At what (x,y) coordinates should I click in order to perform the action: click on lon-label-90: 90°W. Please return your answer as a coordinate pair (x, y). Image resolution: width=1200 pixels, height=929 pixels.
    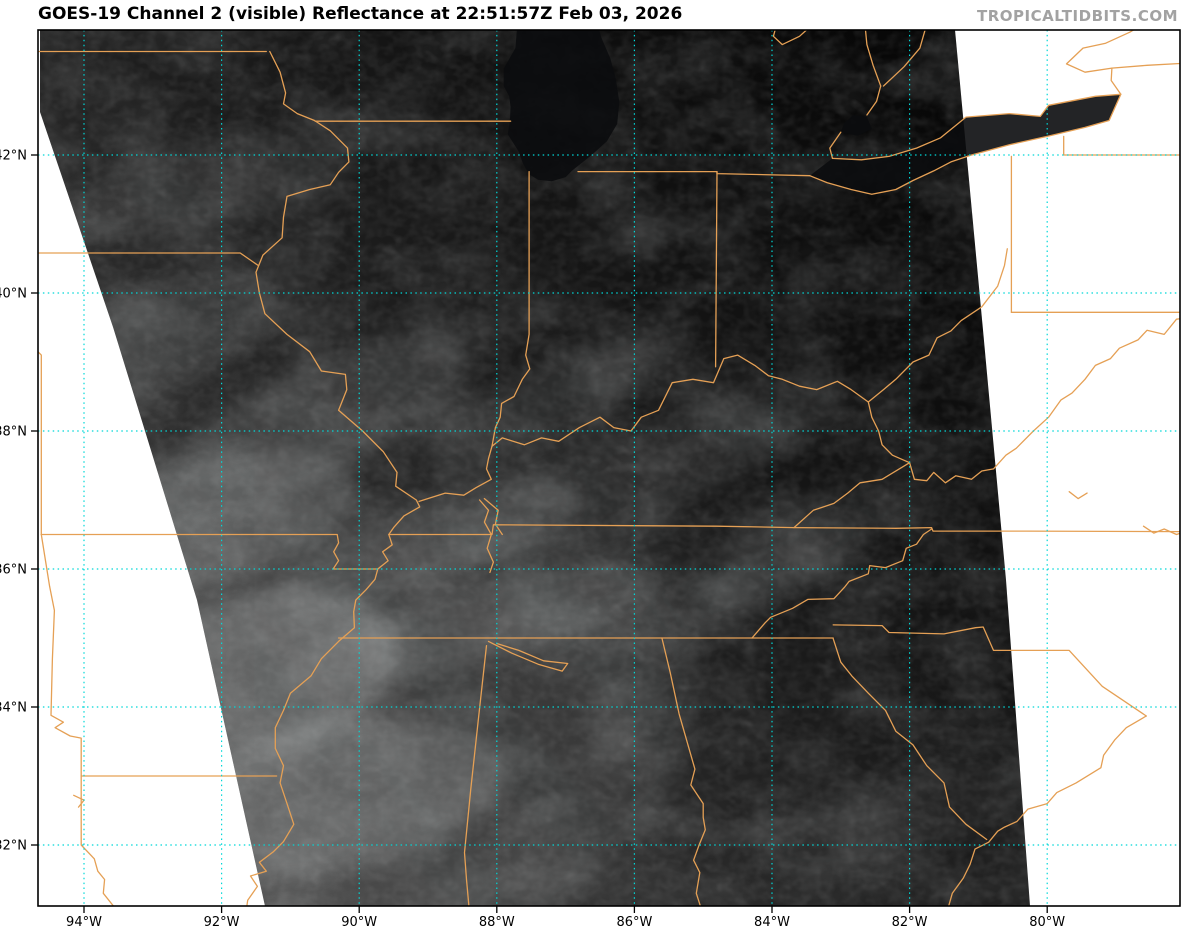
    Looking at the image, I should click on (359, 922).